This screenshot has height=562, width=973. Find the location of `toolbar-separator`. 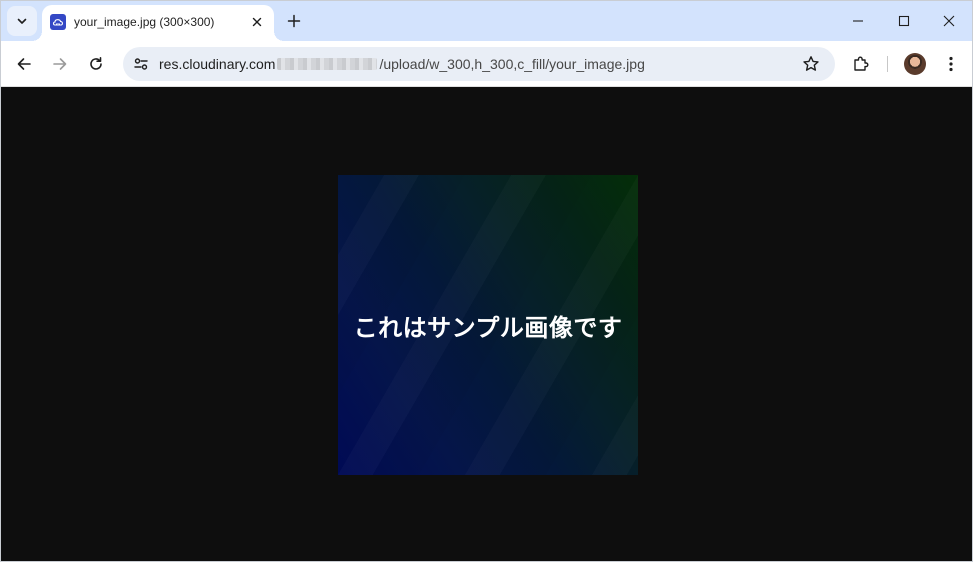

toolbar-separator is located at coordinates (887, 64).